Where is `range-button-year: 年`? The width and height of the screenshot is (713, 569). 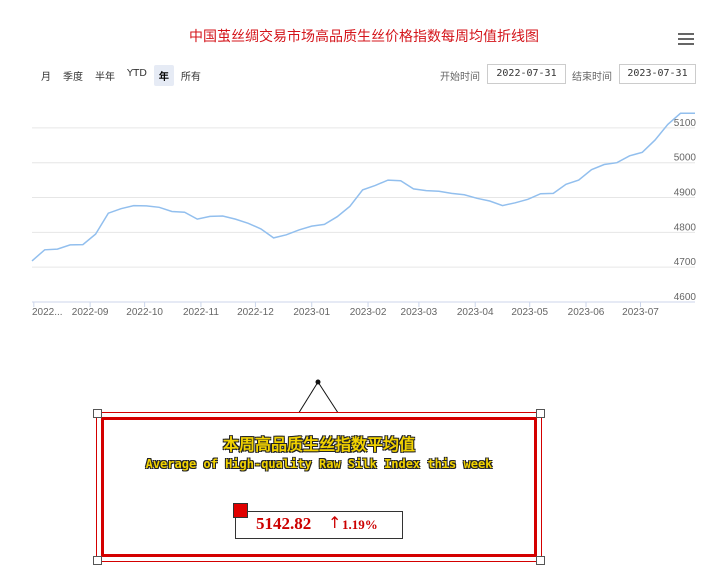 range-button-year: 年 is located at coordinates (163, 75).